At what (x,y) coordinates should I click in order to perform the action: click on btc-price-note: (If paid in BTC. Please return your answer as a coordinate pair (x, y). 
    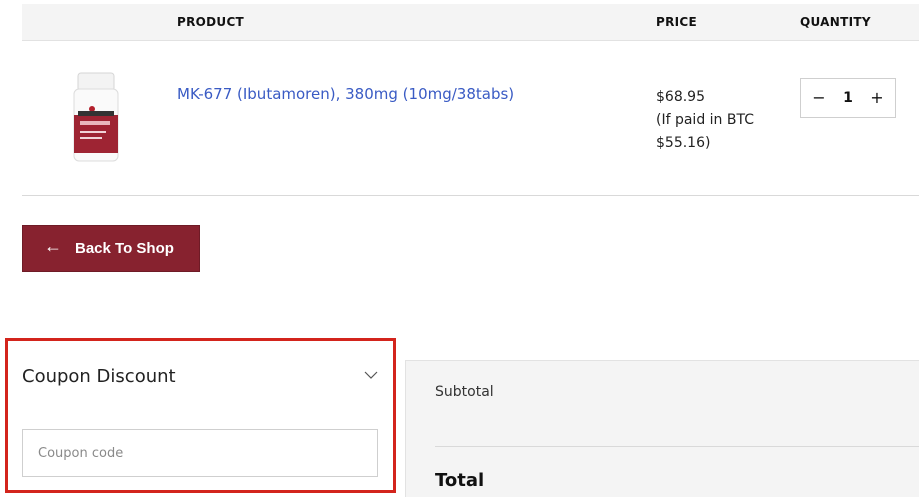
    Looking at the image, I should click on (705, 120).